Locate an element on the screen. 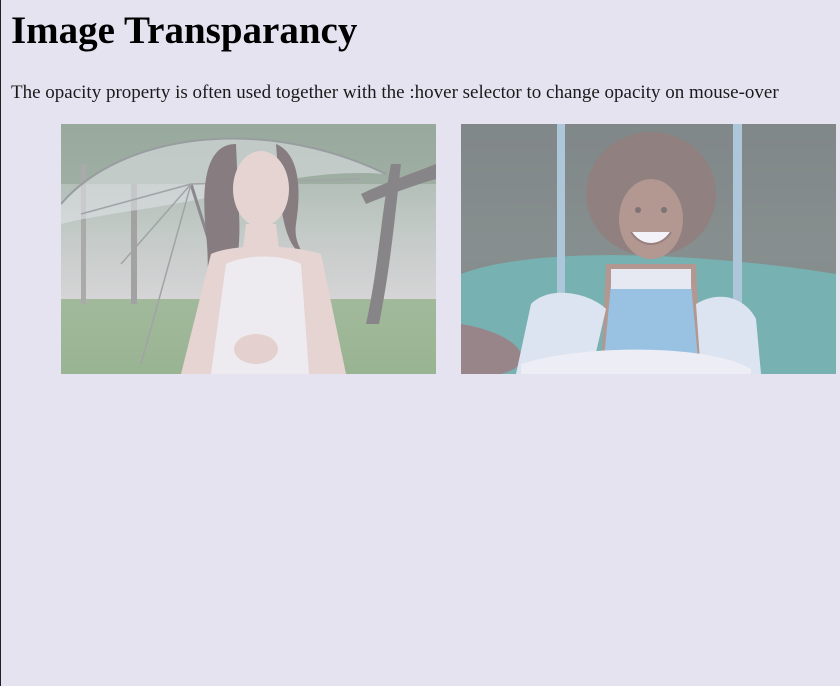  page-title: Image Transparancy is located at coordinates (184, 30).